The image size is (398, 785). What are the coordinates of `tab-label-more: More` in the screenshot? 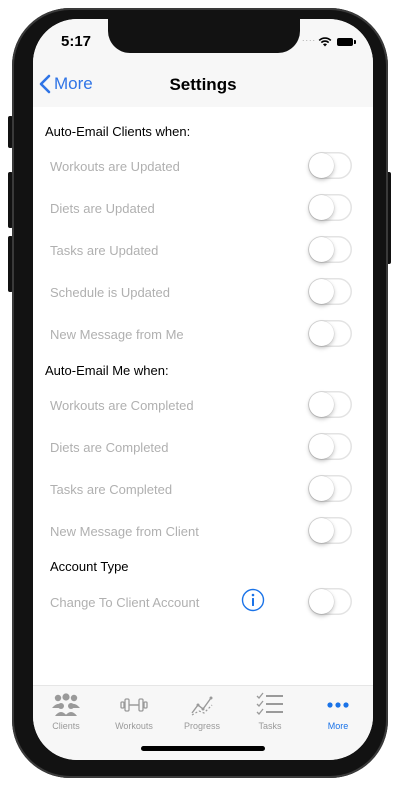 It's located at (338, 726).